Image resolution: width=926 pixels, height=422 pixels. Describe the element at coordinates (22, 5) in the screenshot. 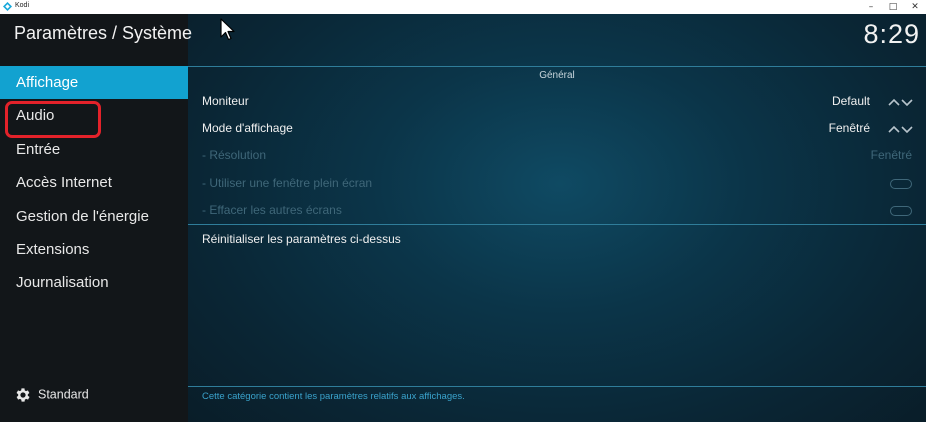

I see `window-title: Kodi` at that location.